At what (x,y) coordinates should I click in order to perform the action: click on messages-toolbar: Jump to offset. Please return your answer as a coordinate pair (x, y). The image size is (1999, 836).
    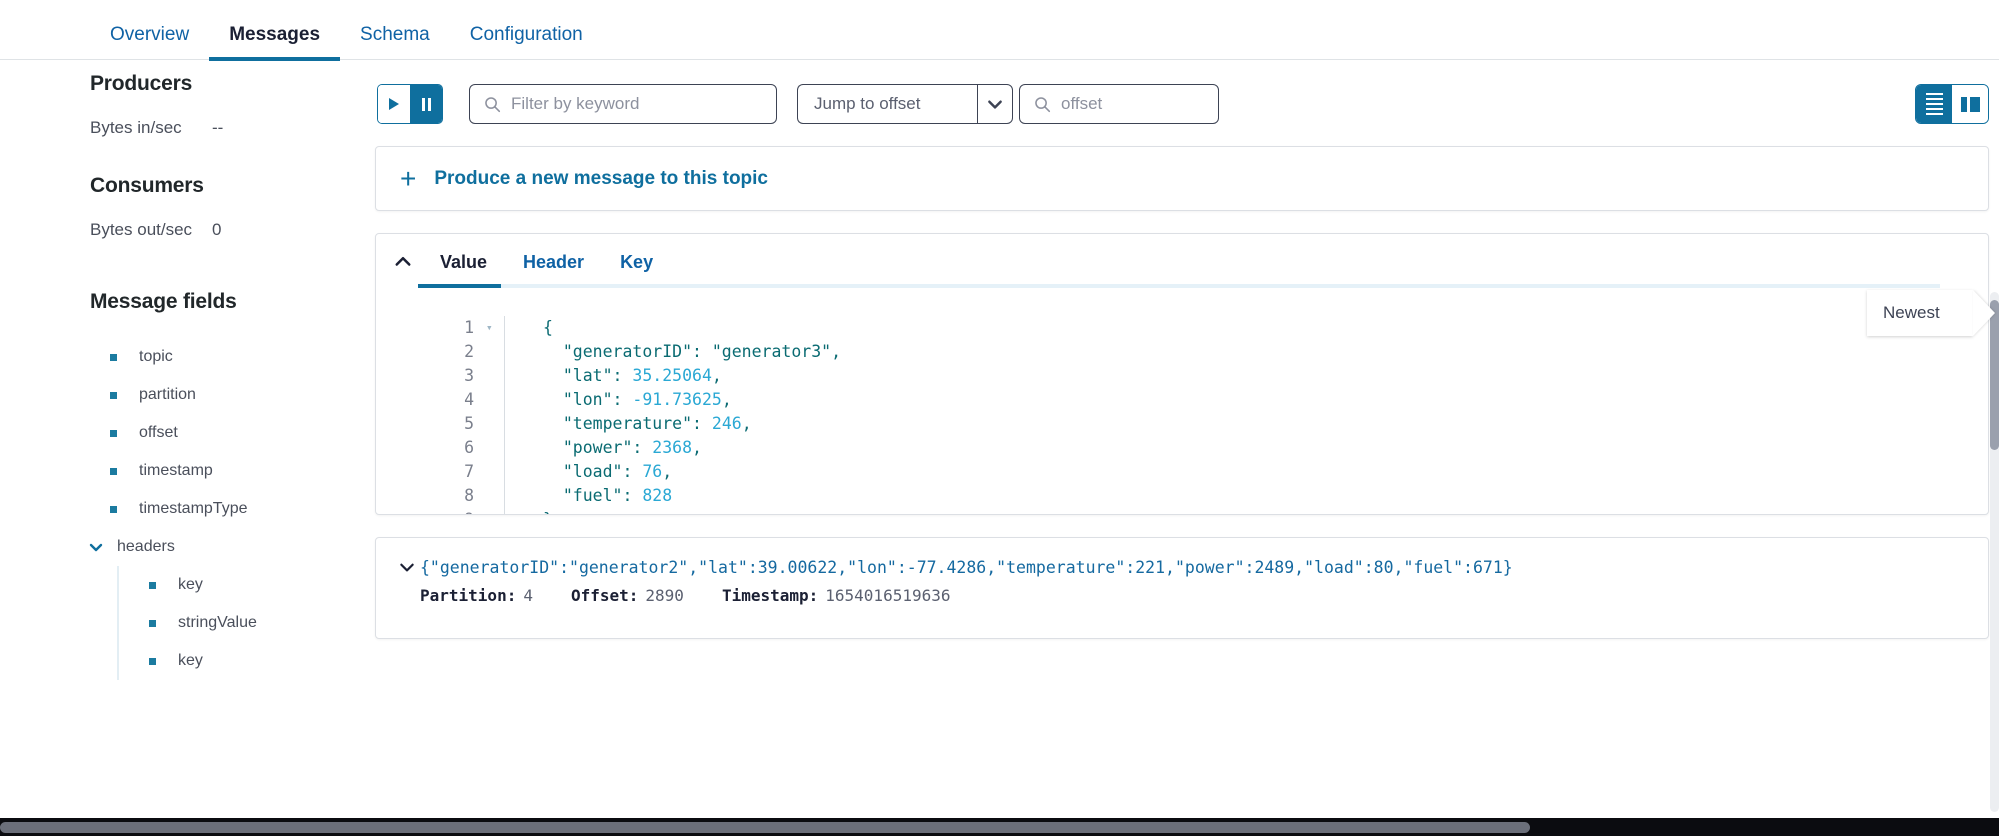
    Looking at the image, I should click on (1187, 104).